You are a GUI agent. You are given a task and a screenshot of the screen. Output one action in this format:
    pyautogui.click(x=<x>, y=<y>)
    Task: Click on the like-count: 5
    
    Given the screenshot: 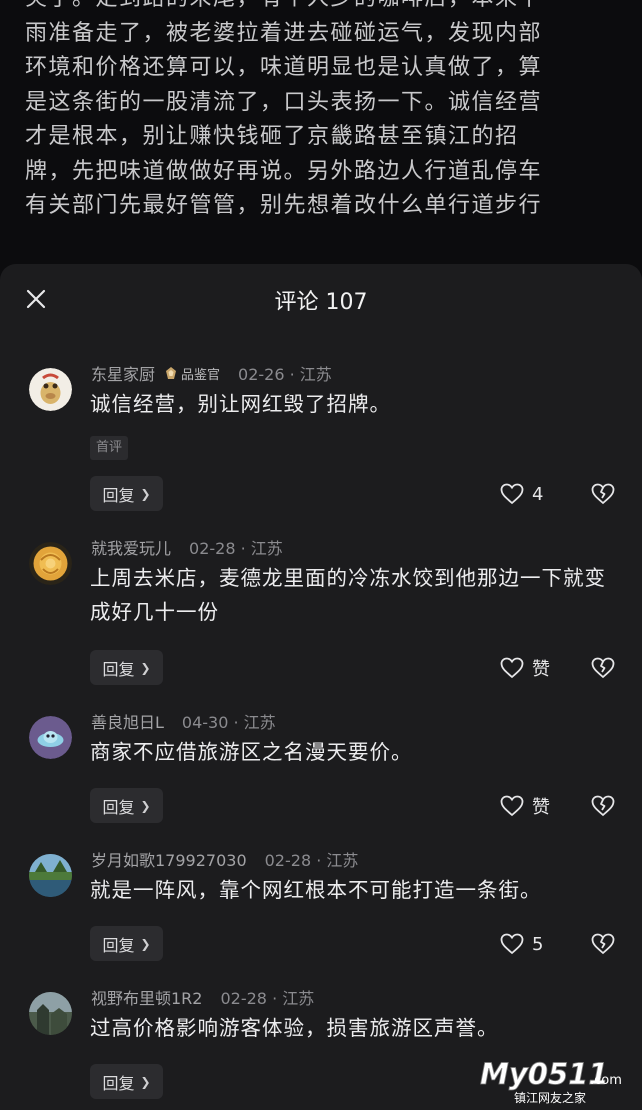 What is the action you would take?
    pyautogui.click(x=538, y=944)
    